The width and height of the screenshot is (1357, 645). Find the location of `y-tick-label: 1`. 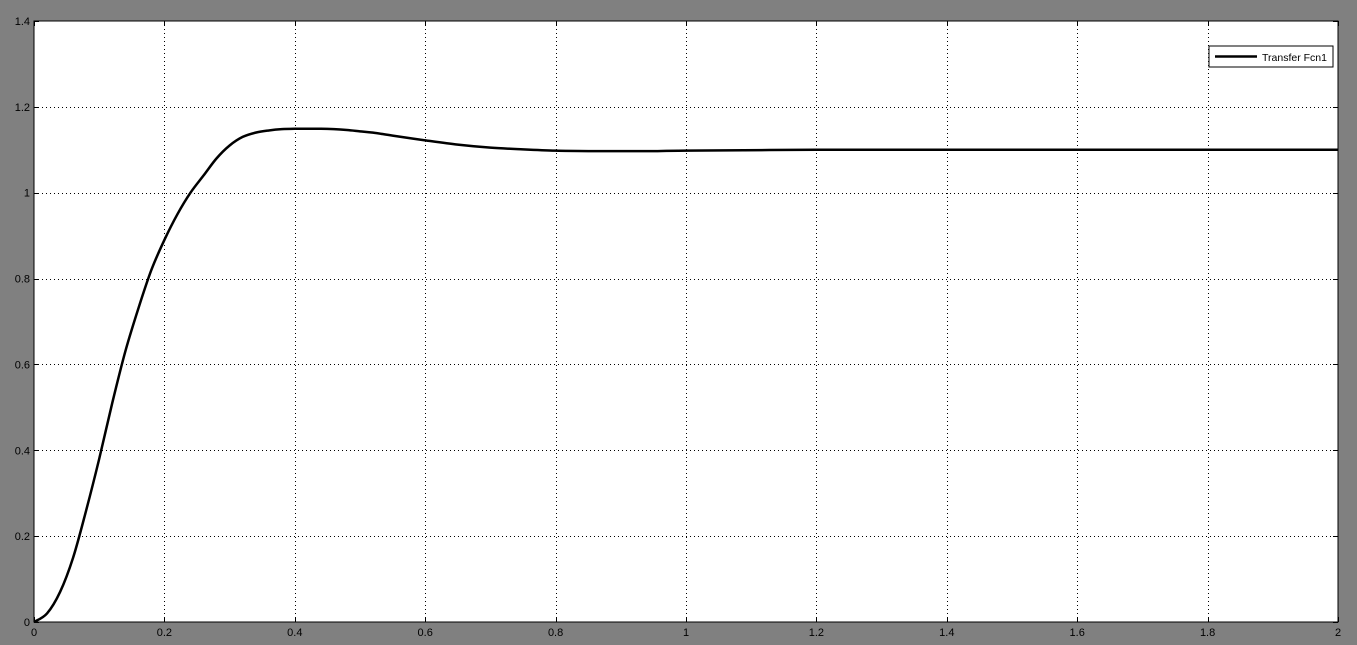

y-tick-label: 1 is located at coordinates (27, 194).